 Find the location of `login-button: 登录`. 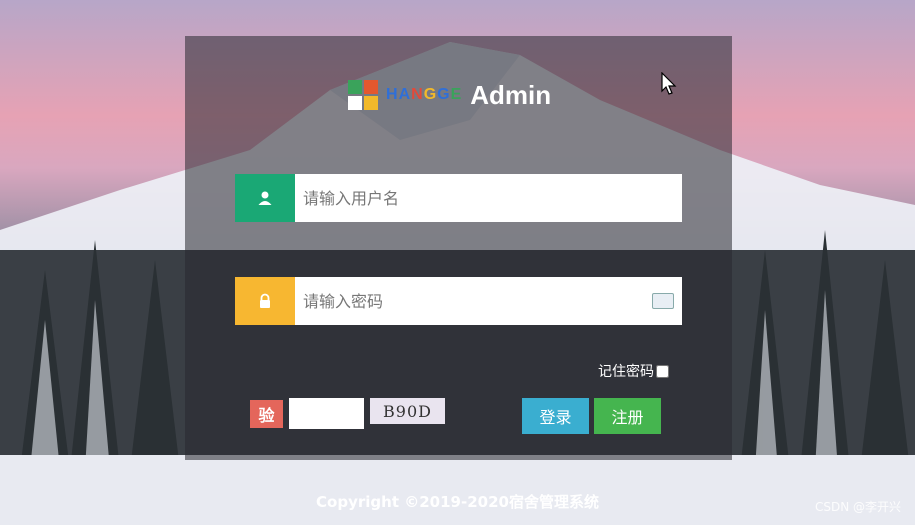

login-button: 登录 is located at coordinates (555, 416).